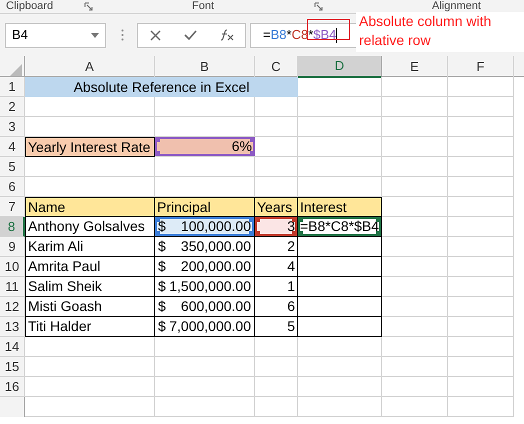  What do you see at coordinates (90, 267) in the screenshot?
I see `cell: Amrita Paul` at bounding box center [90, 267].